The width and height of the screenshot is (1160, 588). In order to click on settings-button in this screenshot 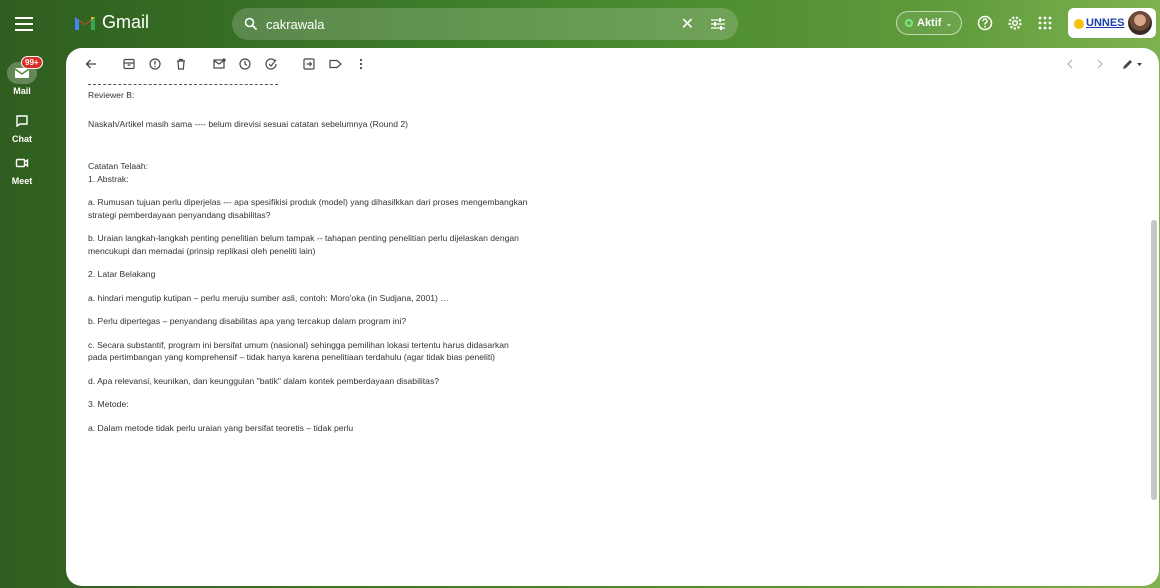, I will do `click(1015, 23)`.